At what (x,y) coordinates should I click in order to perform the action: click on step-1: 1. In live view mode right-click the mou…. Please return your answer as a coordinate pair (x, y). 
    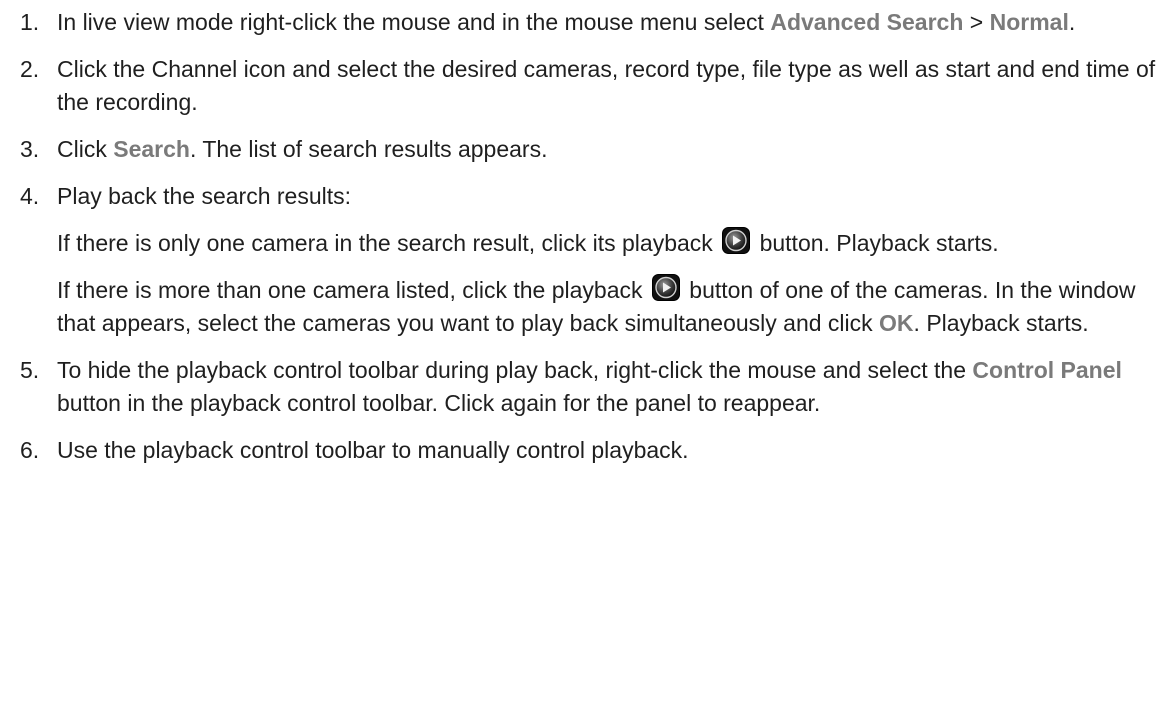
    Looking at the image, I should click on (584, 22).